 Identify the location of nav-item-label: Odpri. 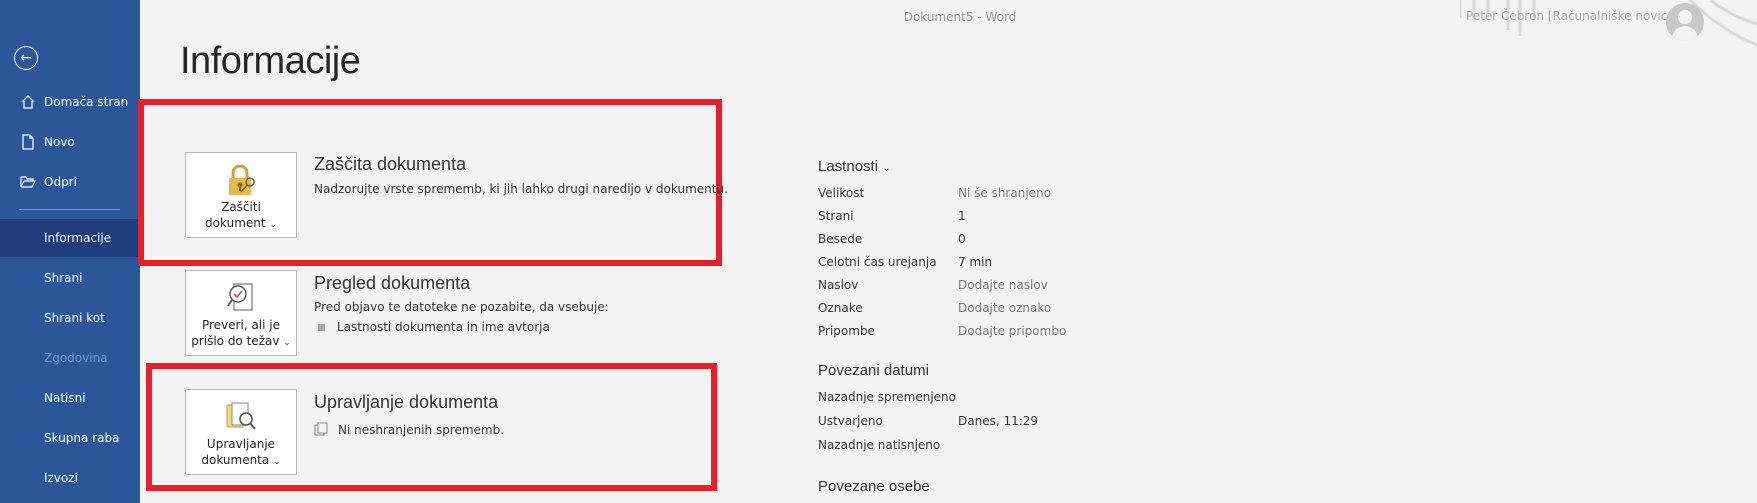
(60, 182).